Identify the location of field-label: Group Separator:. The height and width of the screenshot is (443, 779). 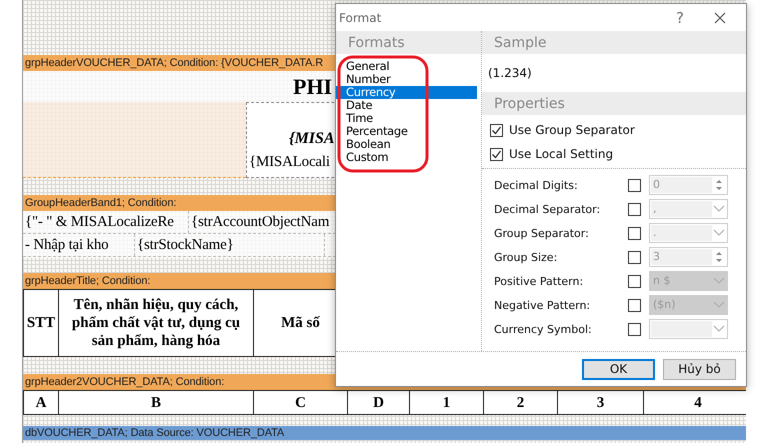
(542, 233).